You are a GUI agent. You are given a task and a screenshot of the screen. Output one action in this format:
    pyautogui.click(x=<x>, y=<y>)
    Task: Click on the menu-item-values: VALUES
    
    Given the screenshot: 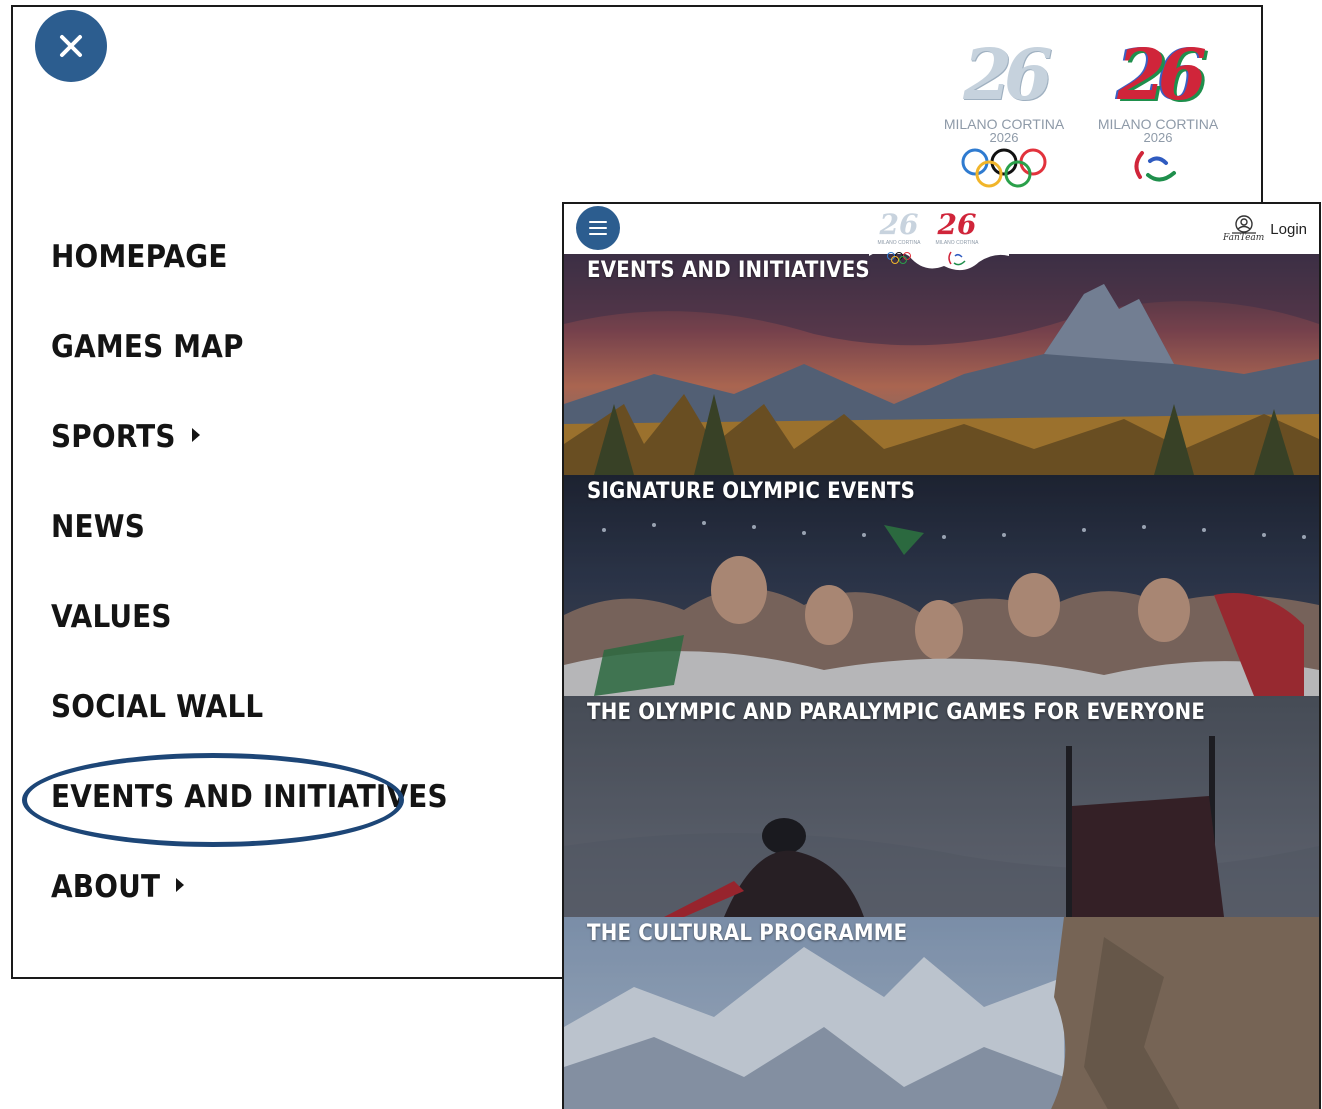 What is the action you would take?
    pyautogui.click(x=249, y=644)
    